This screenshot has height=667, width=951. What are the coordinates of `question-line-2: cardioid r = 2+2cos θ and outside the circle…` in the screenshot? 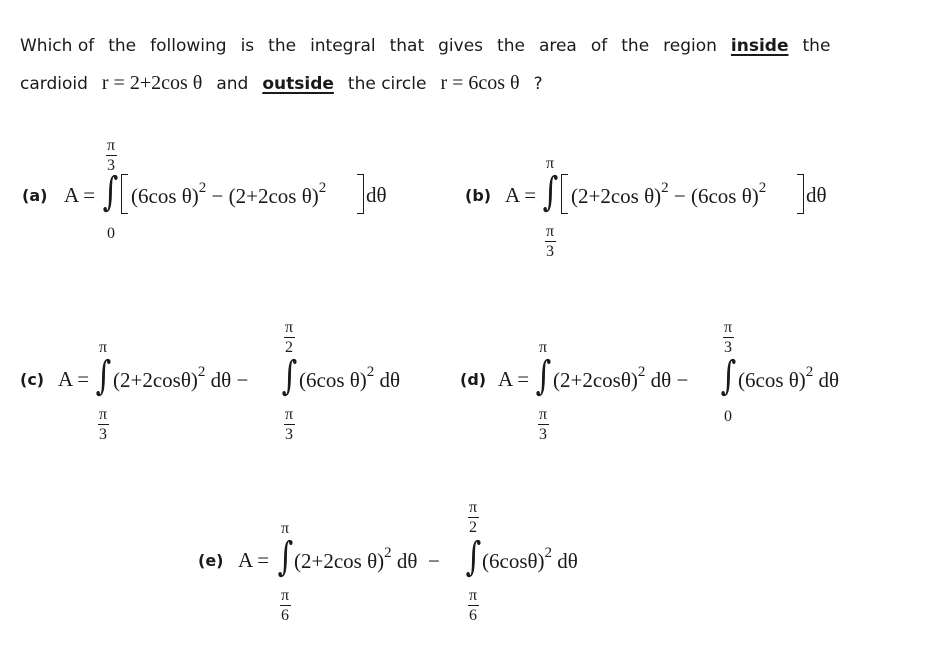 It's located at (281, 83).